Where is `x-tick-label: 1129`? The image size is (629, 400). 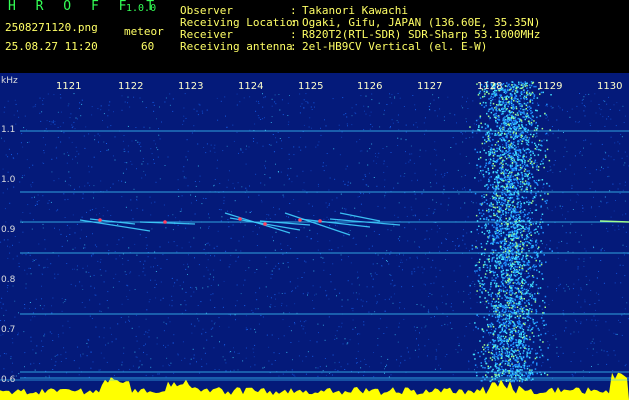 x-tick-label: 1129 is located at coordinates (550, 86).